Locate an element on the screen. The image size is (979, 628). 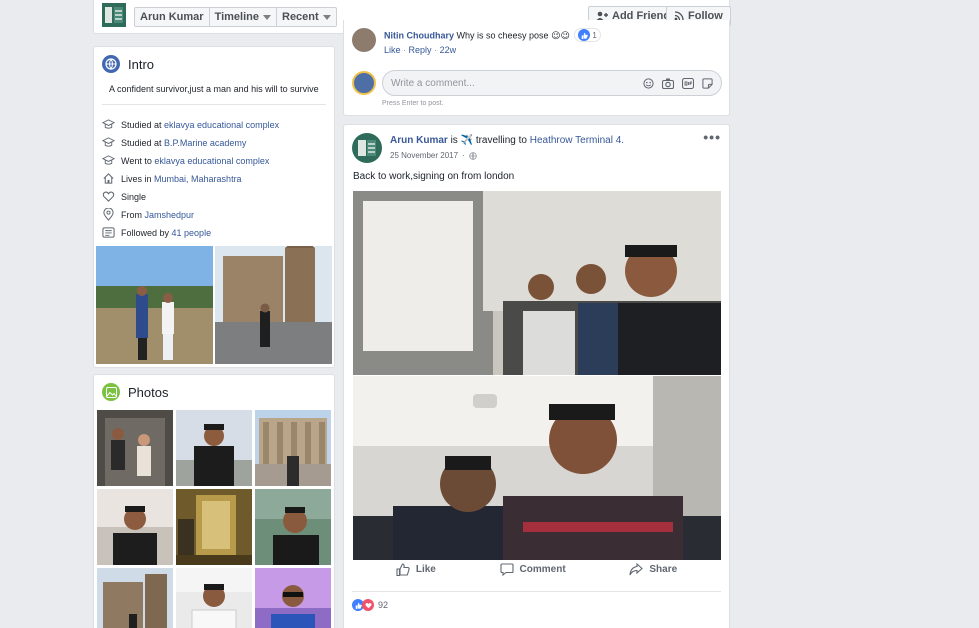
home-icon is located at coordinates (108, 179).